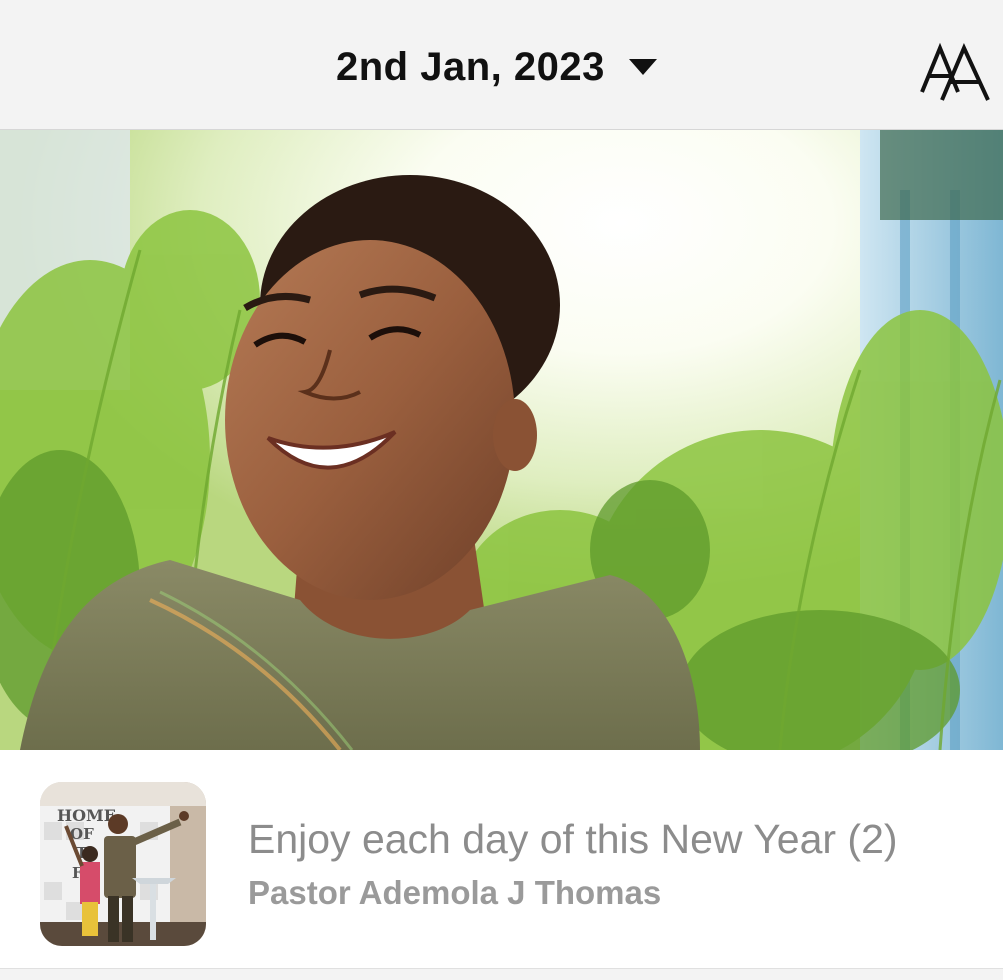 This screenshot has height=980, width=1003. I want to click on header-bar: 2nd Jan, 2023, so click(501, 65).